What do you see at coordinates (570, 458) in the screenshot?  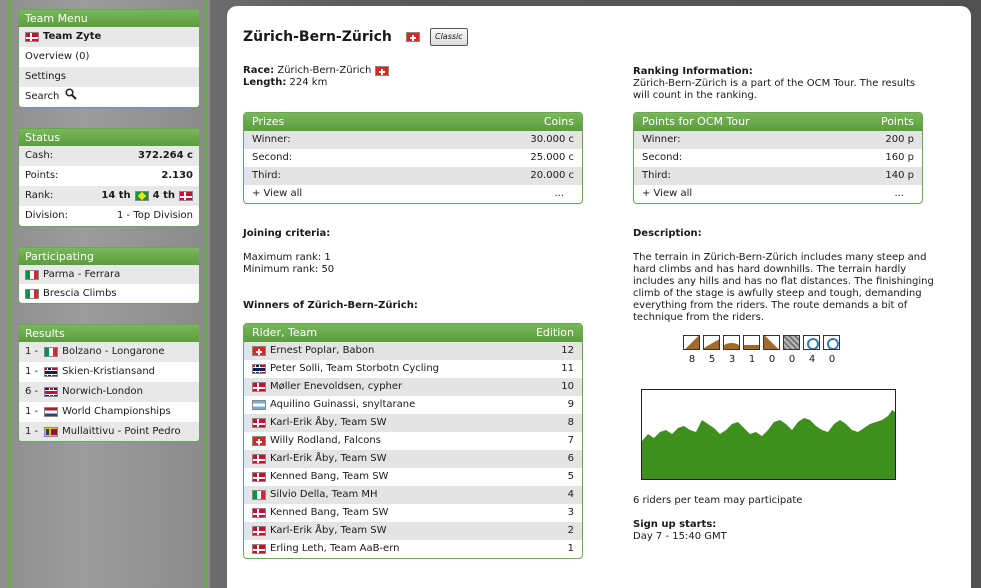 I see `winner-edition: 6` at bounding box center [570, 458].